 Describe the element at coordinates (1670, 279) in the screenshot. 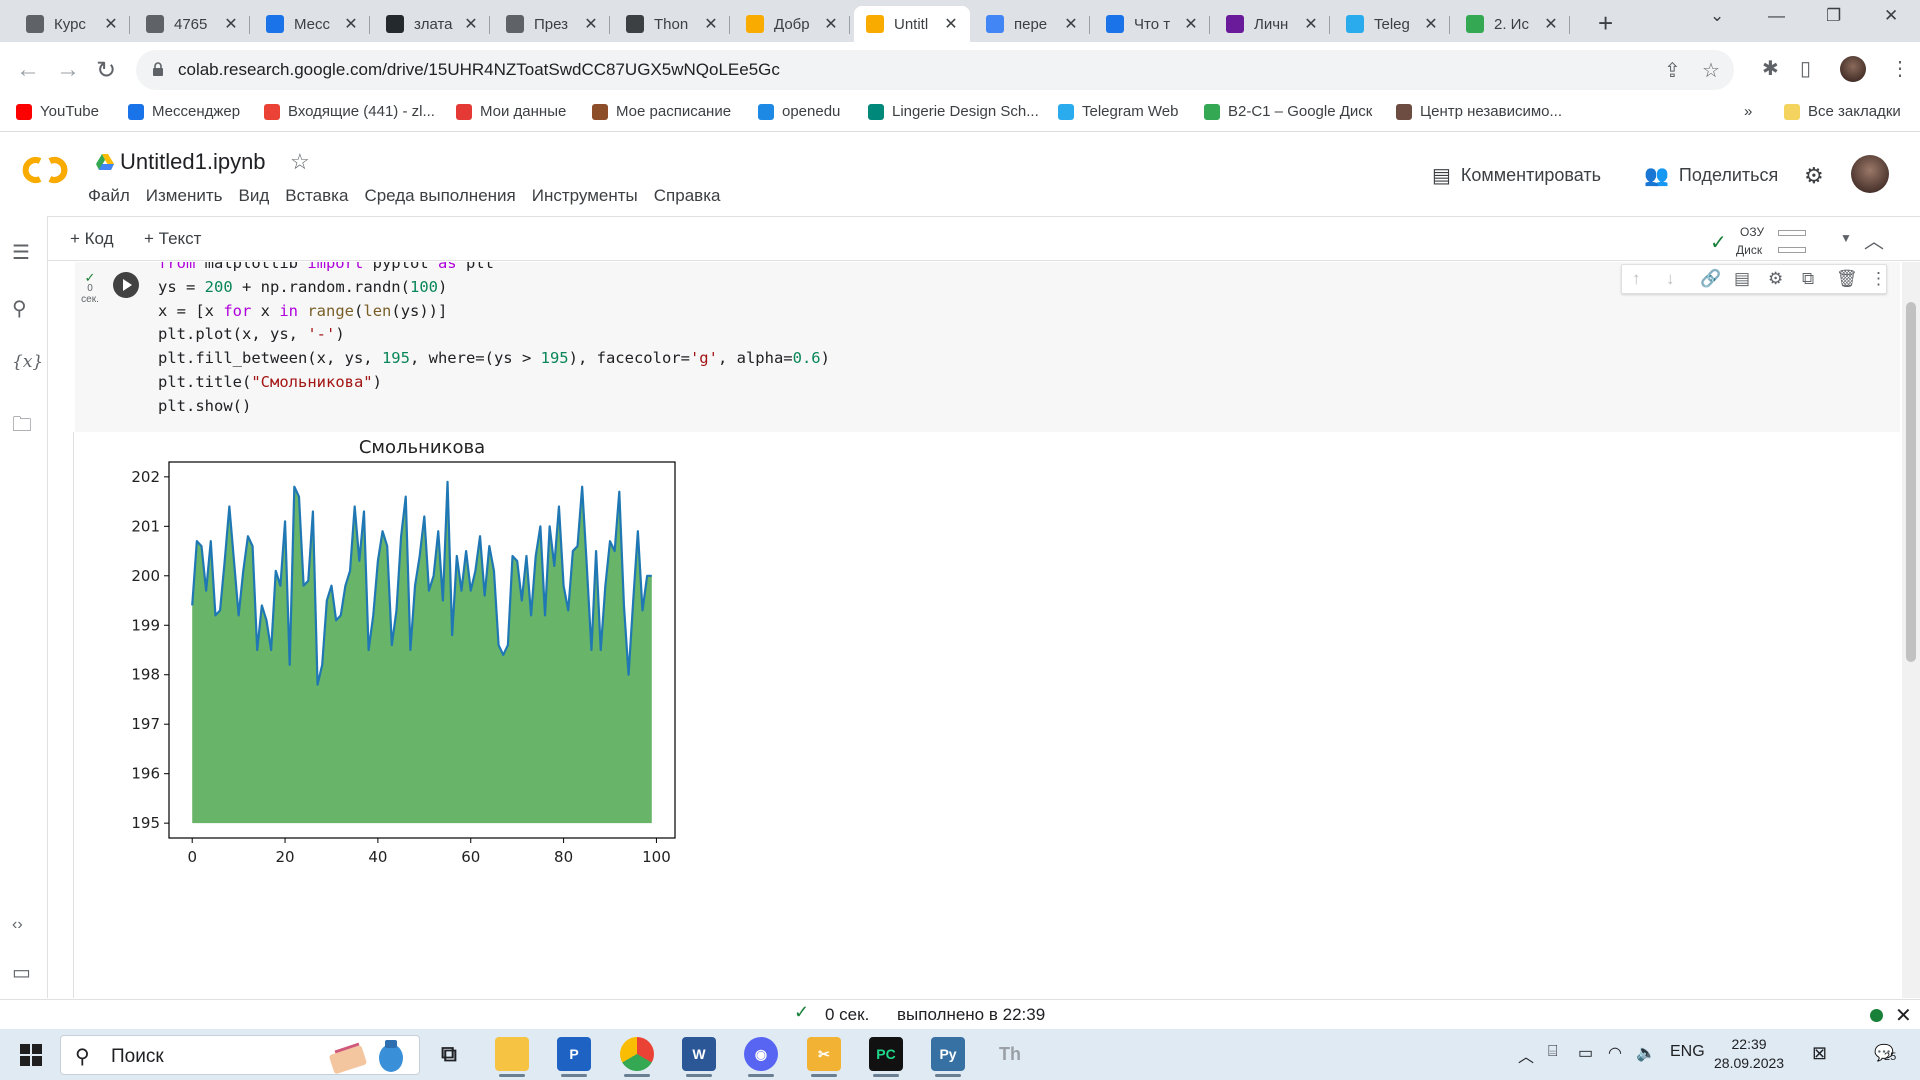

I see `move-down-icon: ↓` at that location.